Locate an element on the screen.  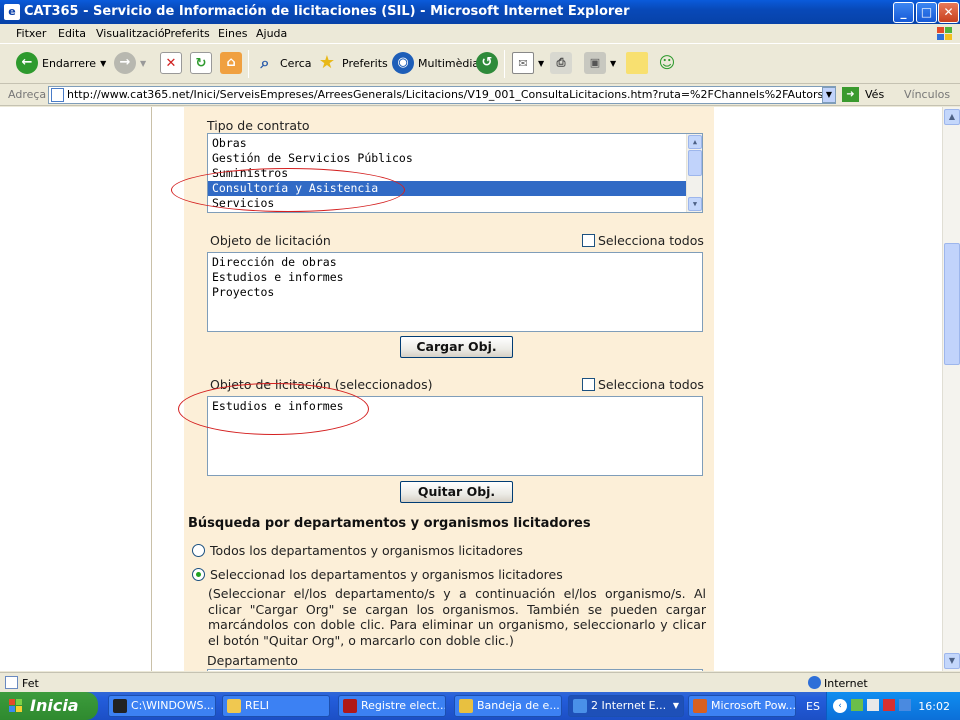
maximize-button: □ is located at coordinates (926, 12).